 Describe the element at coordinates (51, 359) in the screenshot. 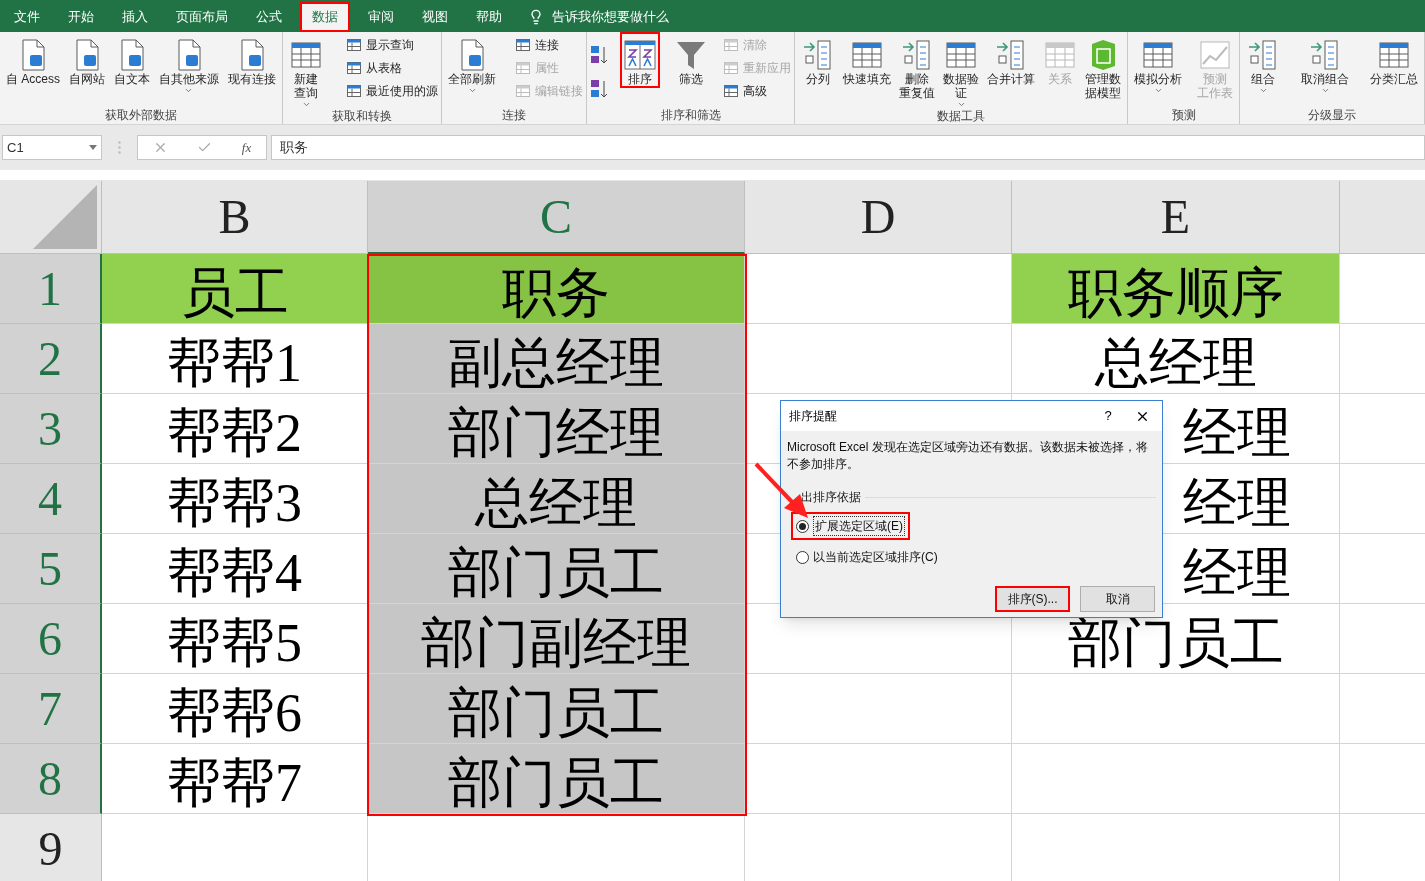

I see `row-header: 2` at that location.